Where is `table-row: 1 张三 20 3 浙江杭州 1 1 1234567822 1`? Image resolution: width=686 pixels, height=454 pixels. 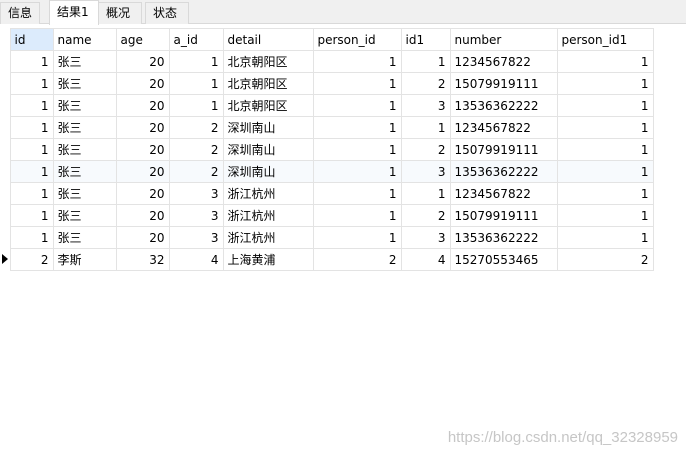 table-row: 1 张三 20 3 浙江杭州 1 1 1234567822 1 is located at coordinates (327, 193).